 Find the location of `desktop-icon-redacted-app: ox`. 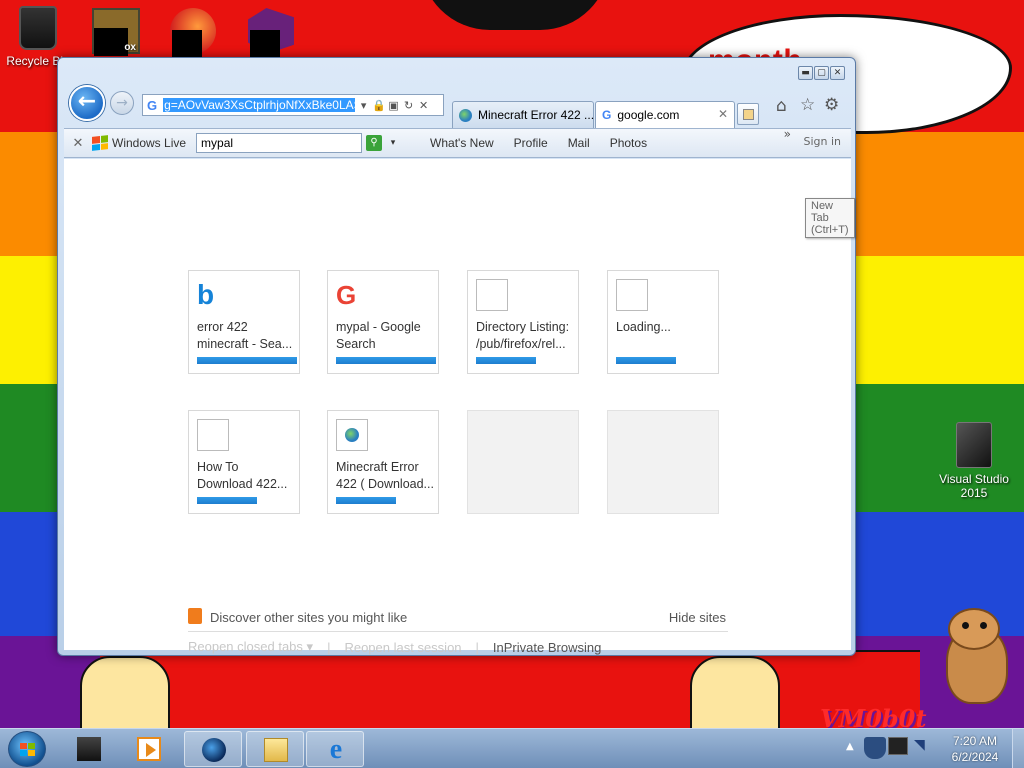

desktop-icon-redacted-app: ox is located at coordinates (116, 32).